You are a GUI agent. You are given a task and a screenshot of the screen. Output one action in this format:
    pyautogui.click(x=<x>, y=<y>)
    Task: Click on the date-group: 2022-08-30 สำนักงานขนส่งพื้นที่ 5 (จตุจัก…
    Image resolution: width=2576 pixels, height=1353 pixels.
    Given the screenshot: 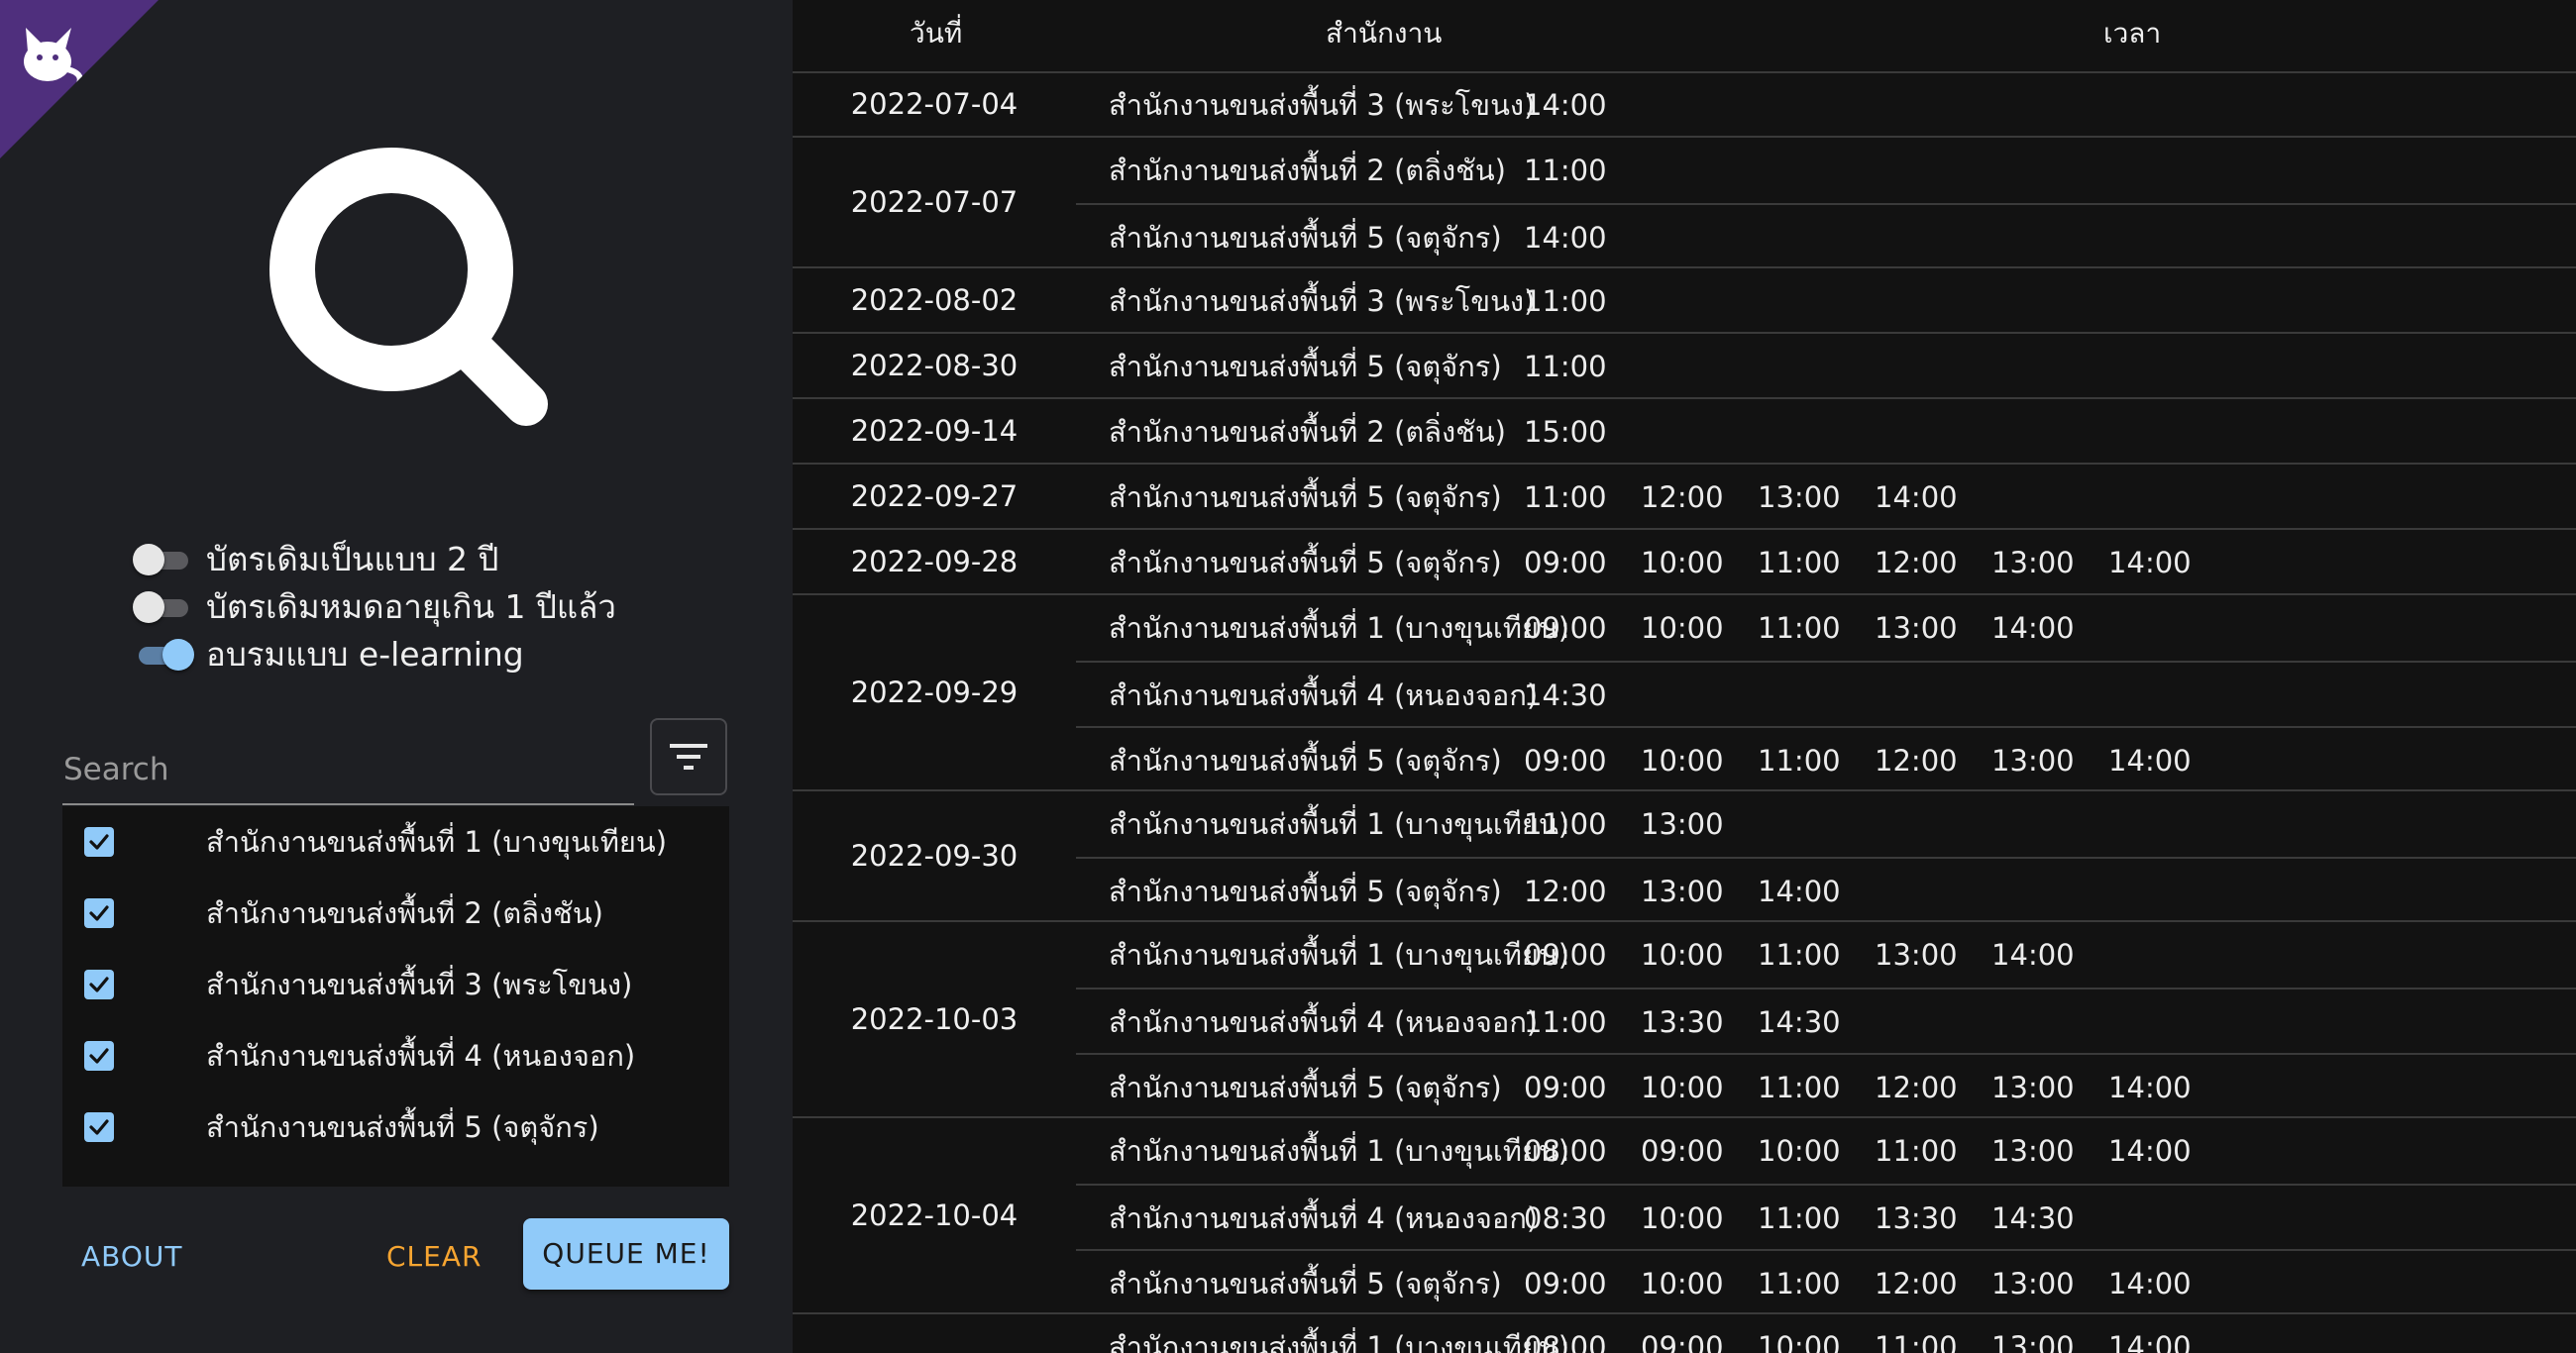 What is the action you would take?
    pyautogui.click(x=1684, y=366)
    